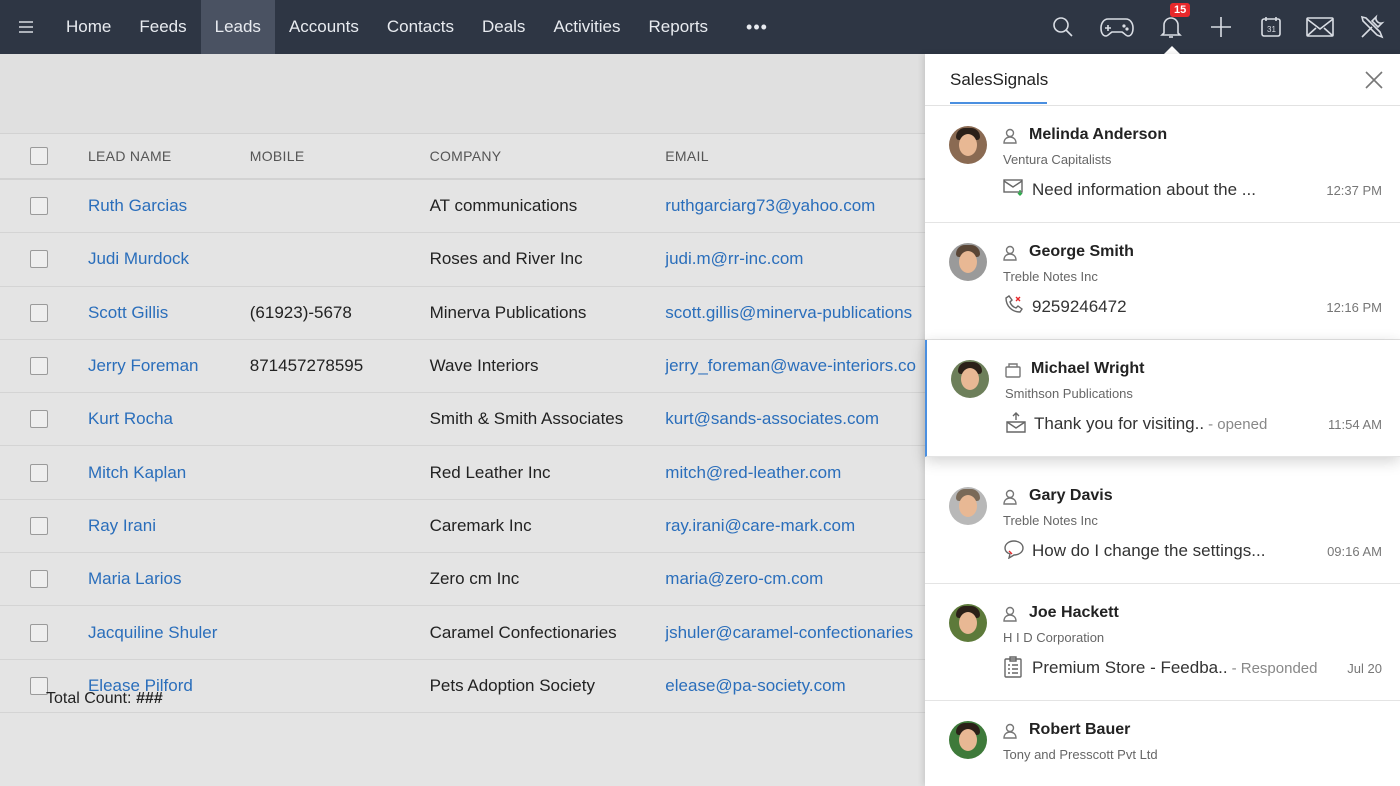 This screenshot has width=1400, height=786. What do you see at coordinates (39, 156) in the screenshot?
I see `select-all-checkbox` at bounding box center [39, 156].